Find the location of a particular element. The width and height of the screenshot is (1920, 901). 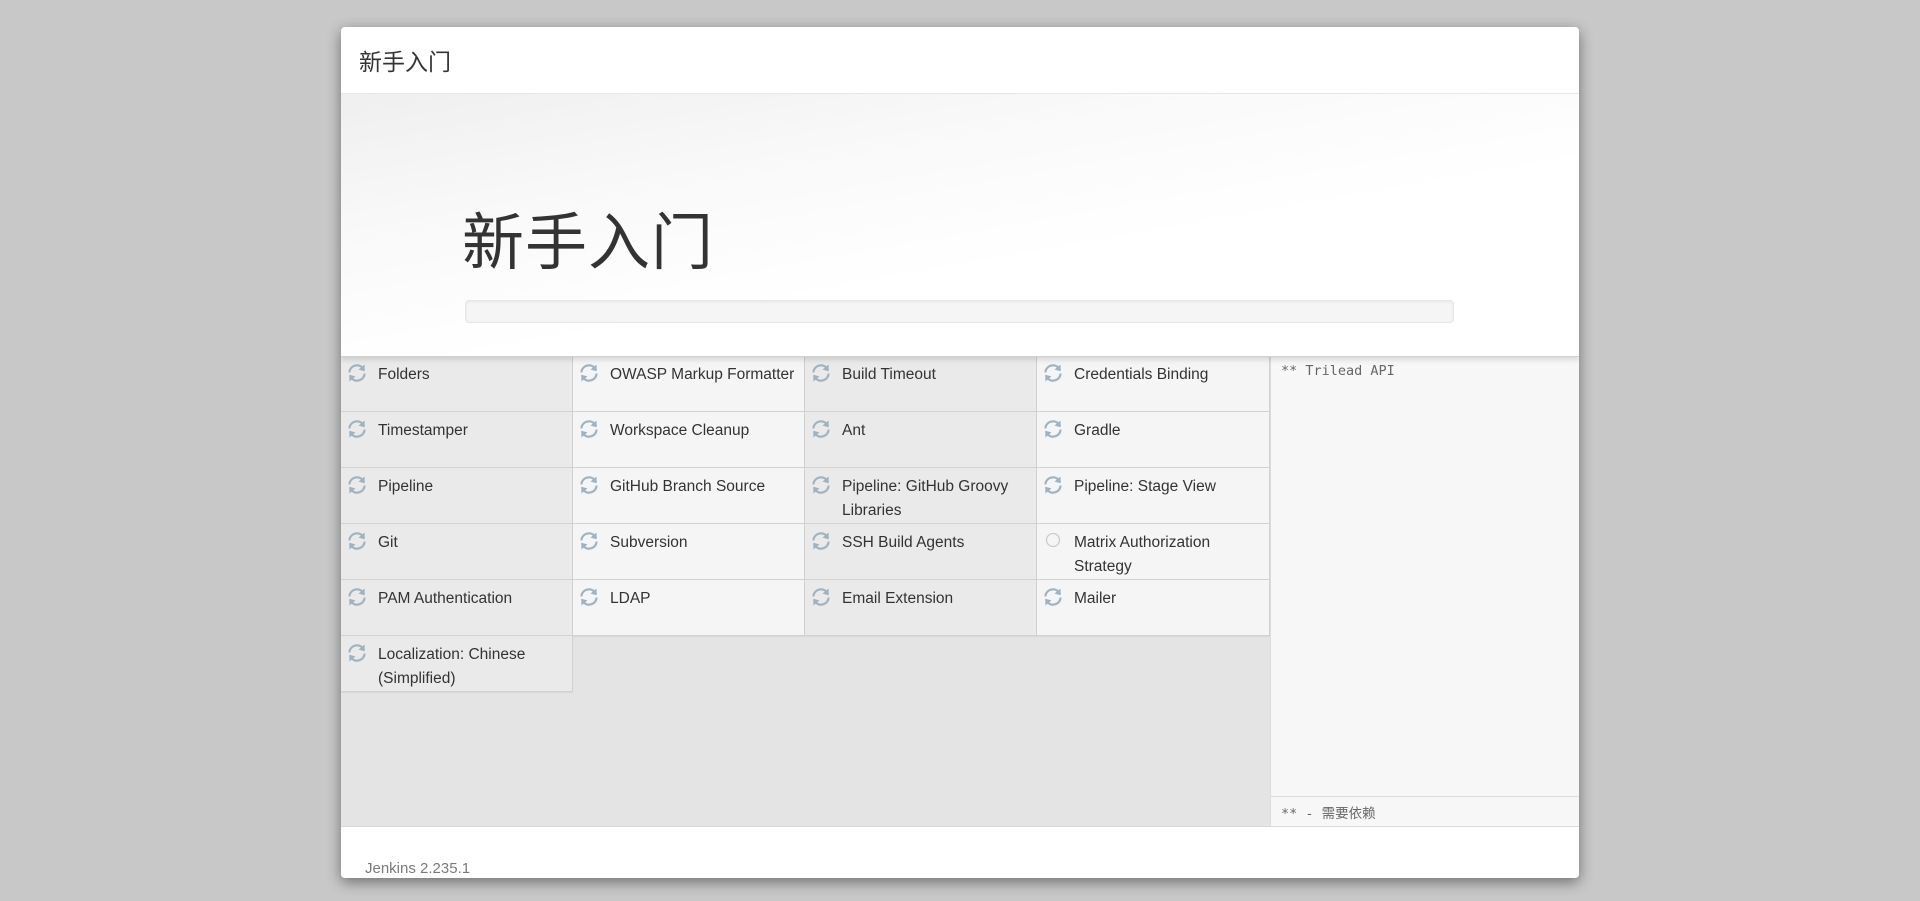

plugin-name: Build Timeout is located at coordinates (889, 374).